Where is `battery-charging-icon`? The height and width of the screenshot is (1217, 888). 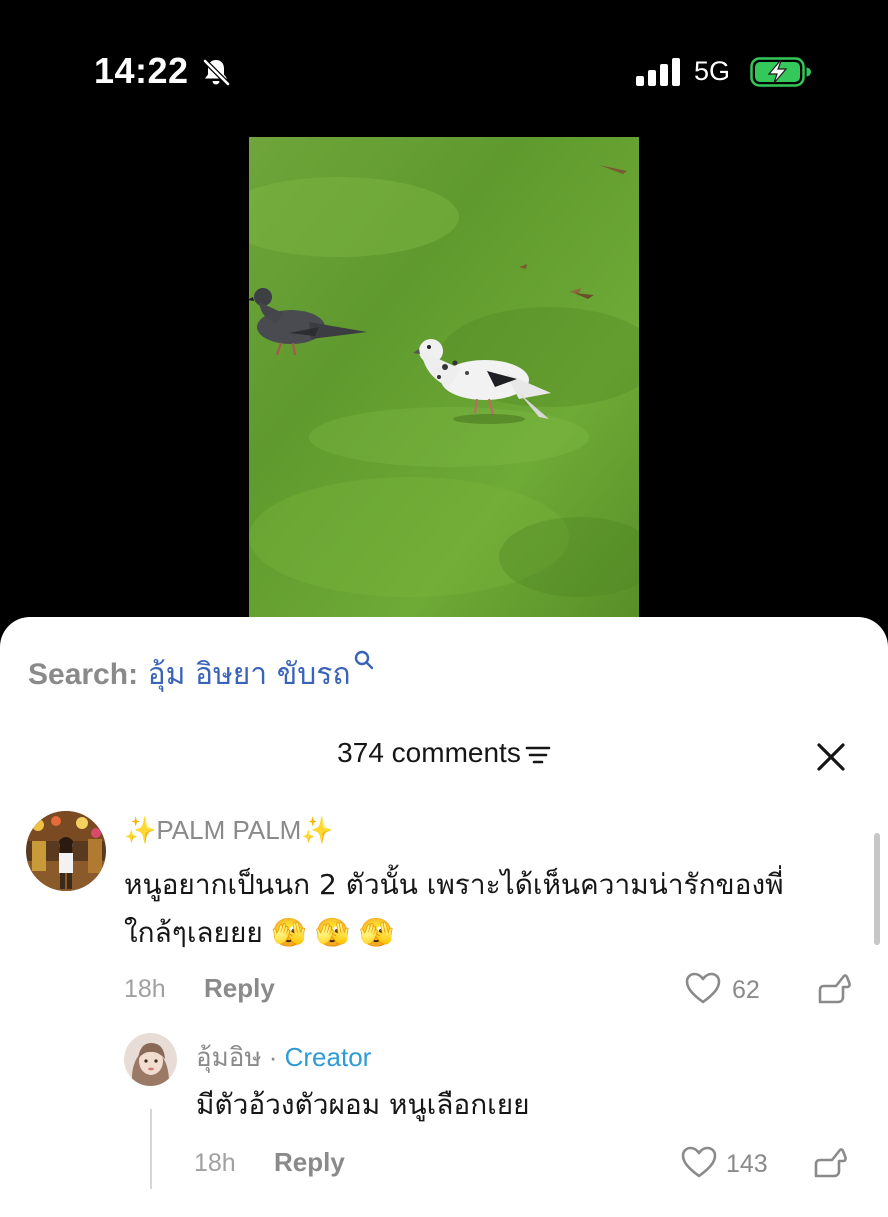 battery-charging-icon is located at coordinates (780, 72).